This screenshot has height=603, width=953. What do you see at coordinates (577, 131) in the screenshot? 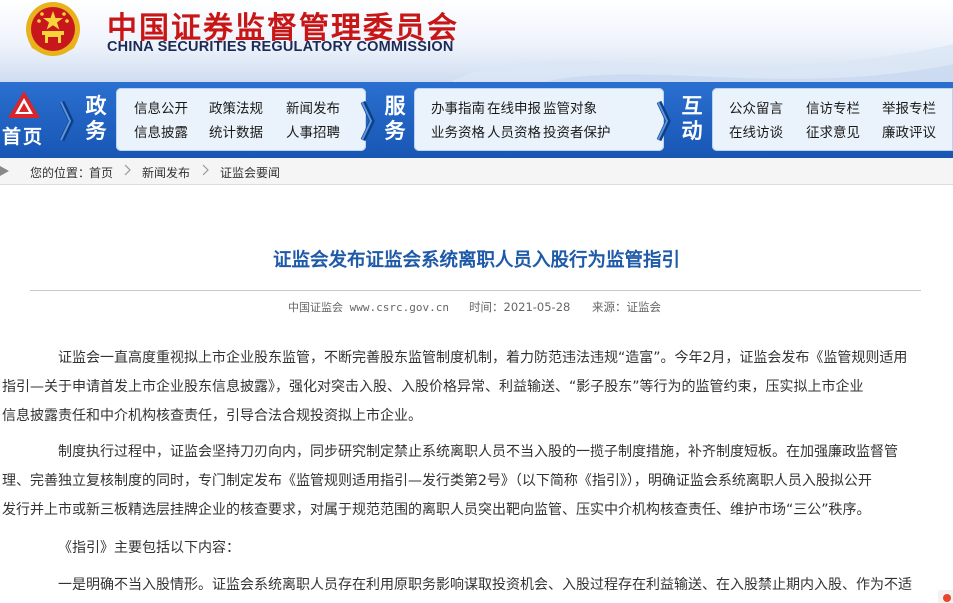
I see `nav-link-investor-protection: 投资者保护` at bounding box center [577, 131].